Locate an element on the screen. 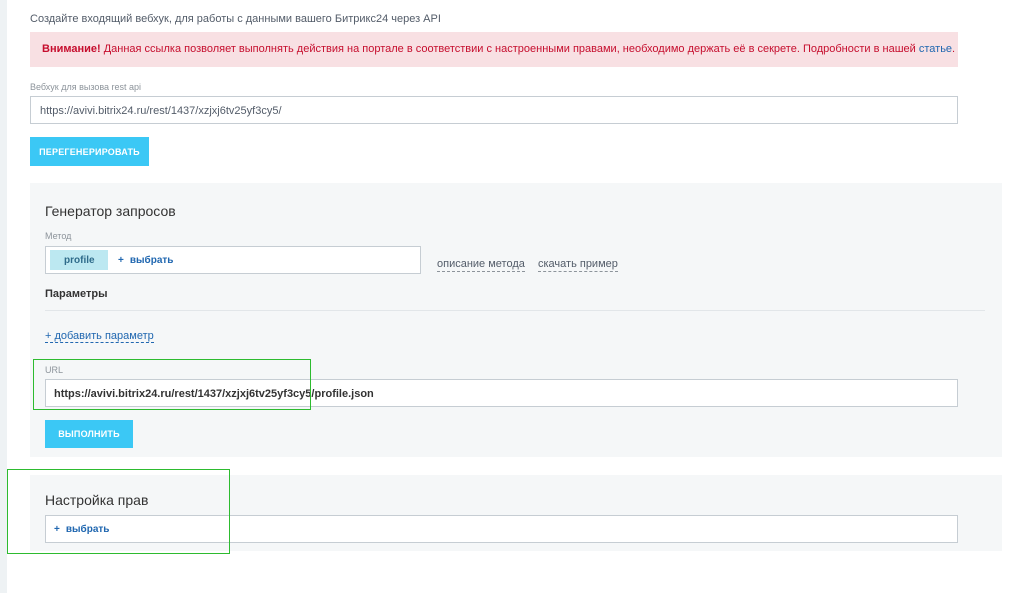  params-divider is located at coordinates (515, 310).